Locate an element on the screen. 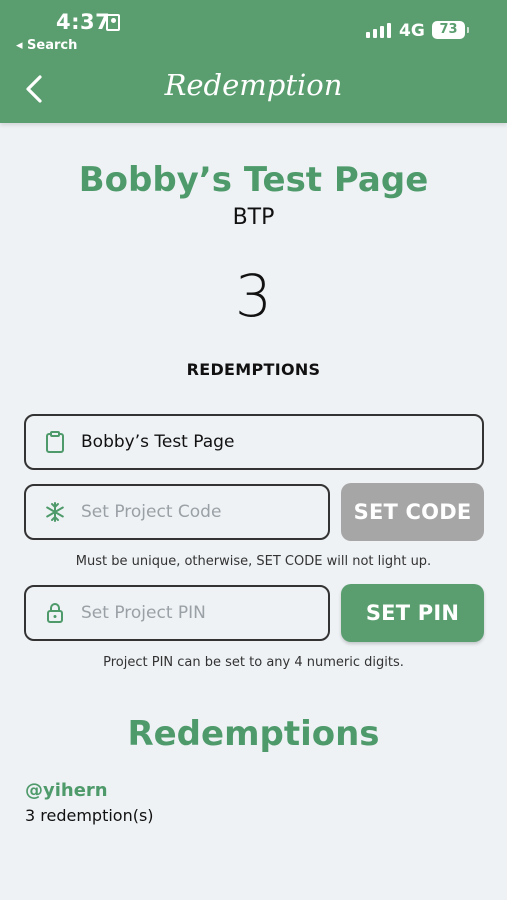  project-name-heading: Bobby’s Test Page is located at coordinates (253, 180).